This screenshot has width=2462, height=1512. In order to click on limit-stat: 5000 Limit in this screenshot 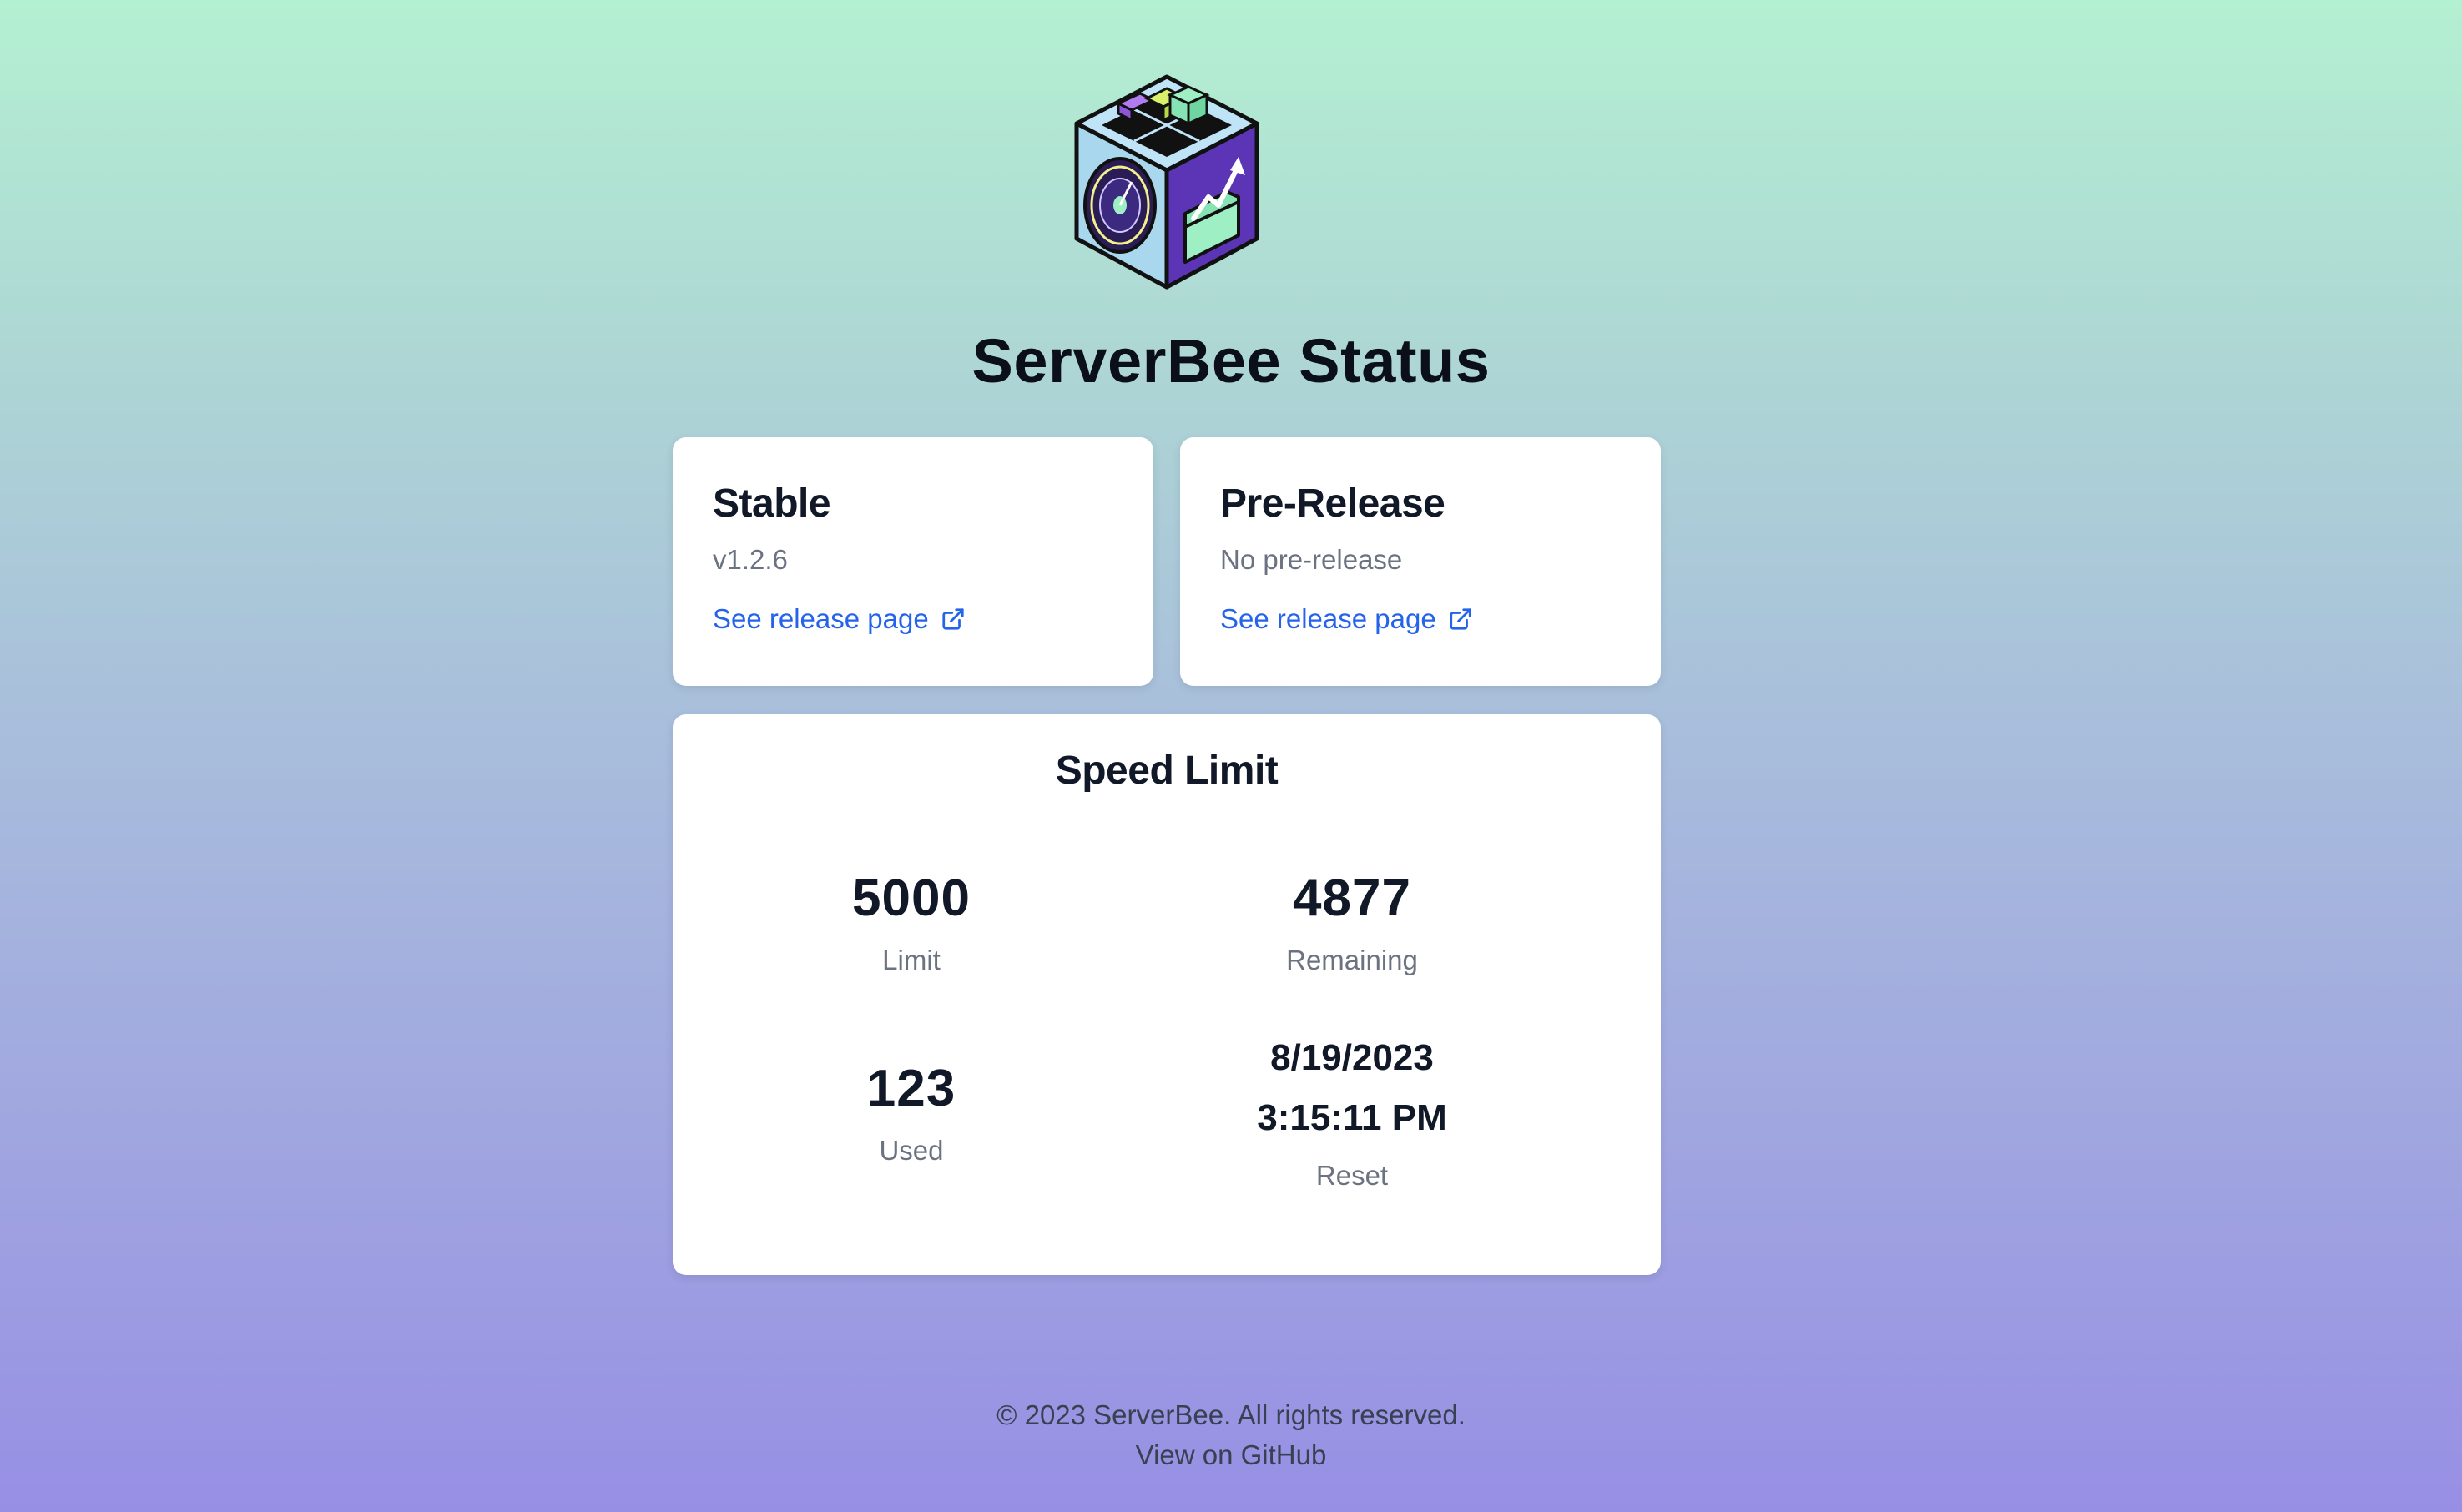, I will do `click(911, 922)`.